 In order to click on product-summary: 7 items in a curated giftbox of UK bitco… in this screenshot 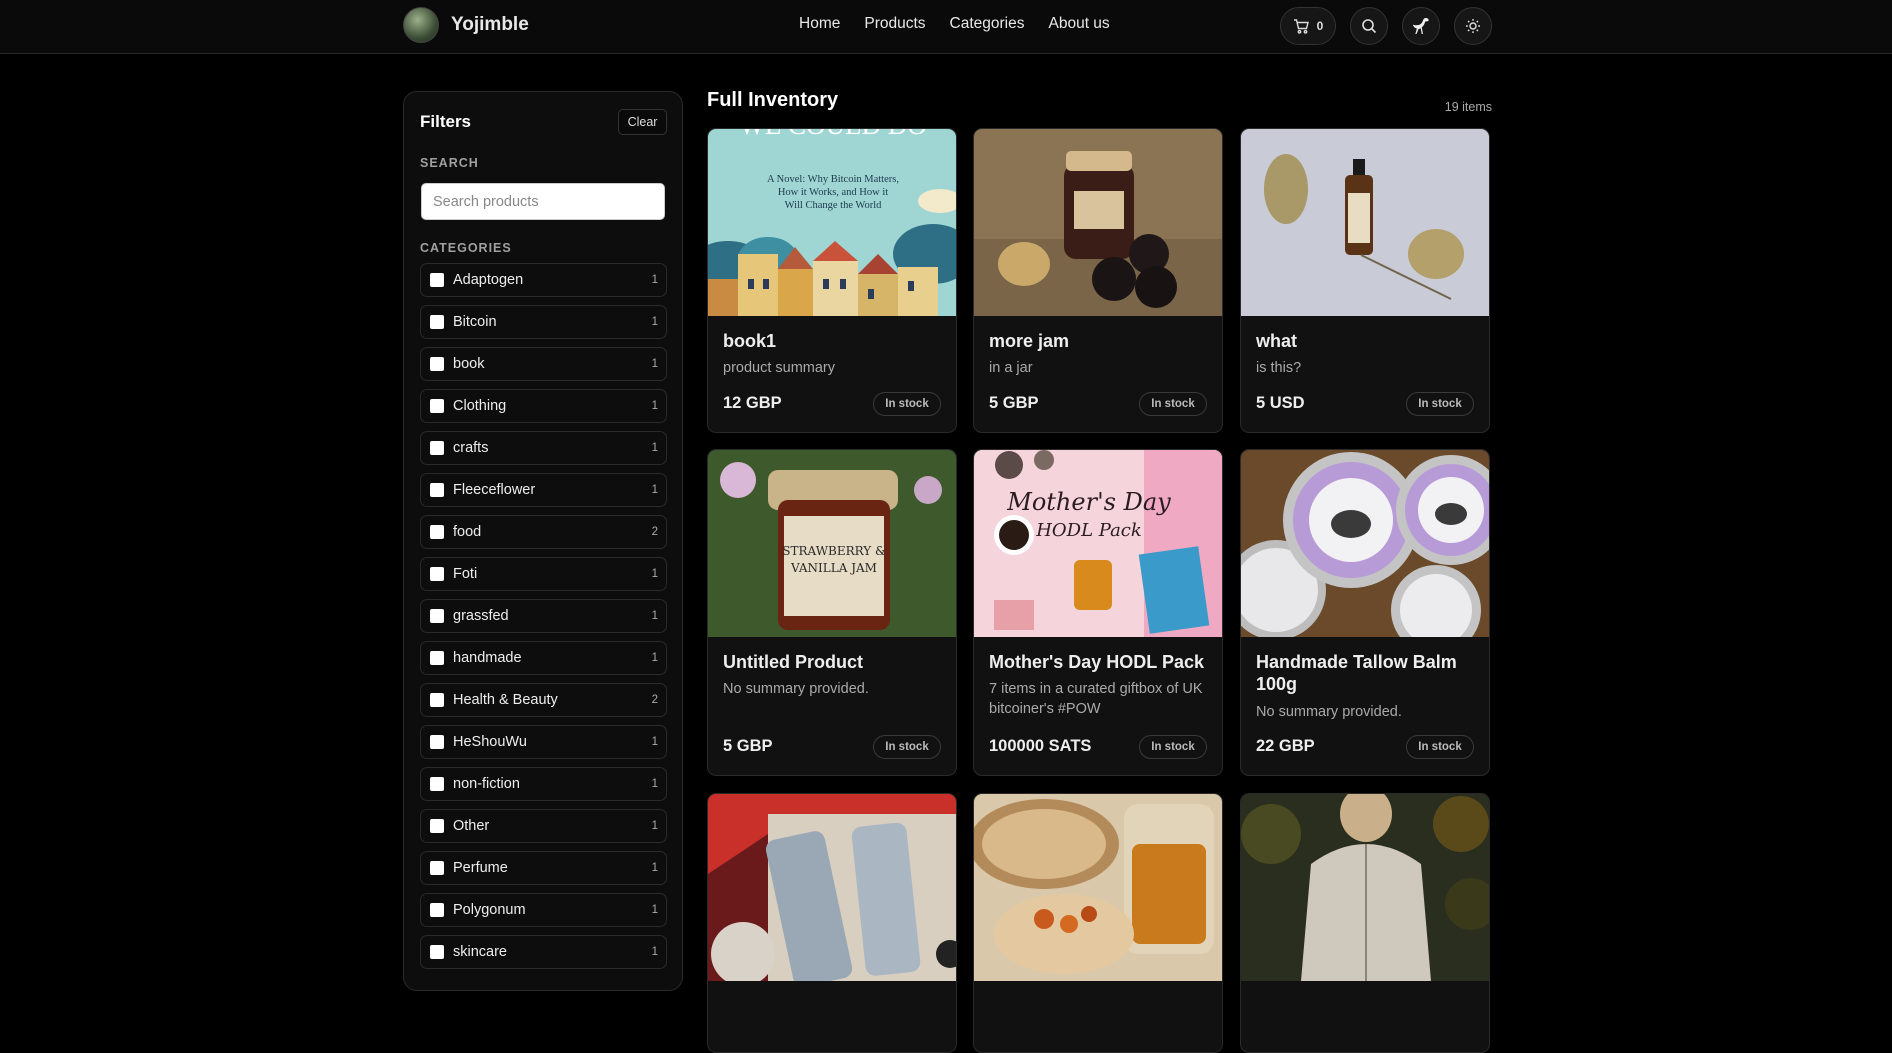, I will do `click(1096, 699)`.